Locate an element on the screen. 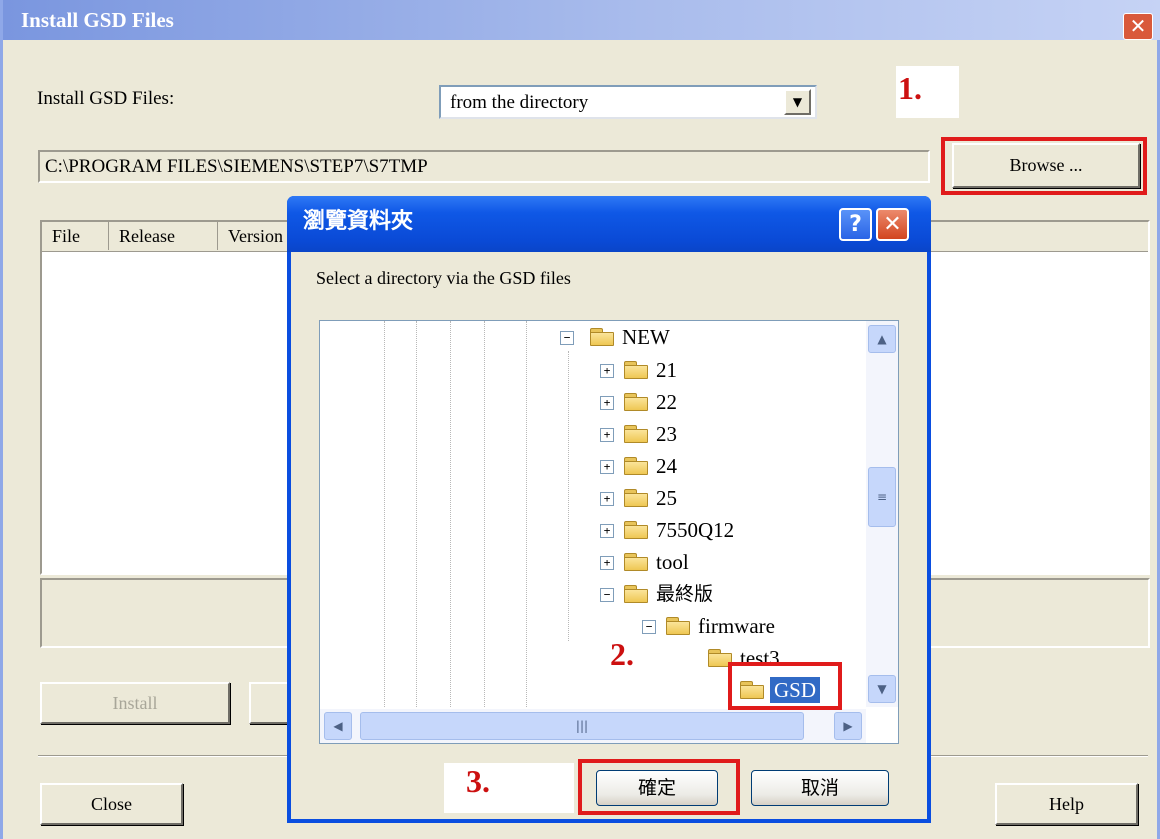  tree-item-label: 24 is located at coordinates (666, 466).